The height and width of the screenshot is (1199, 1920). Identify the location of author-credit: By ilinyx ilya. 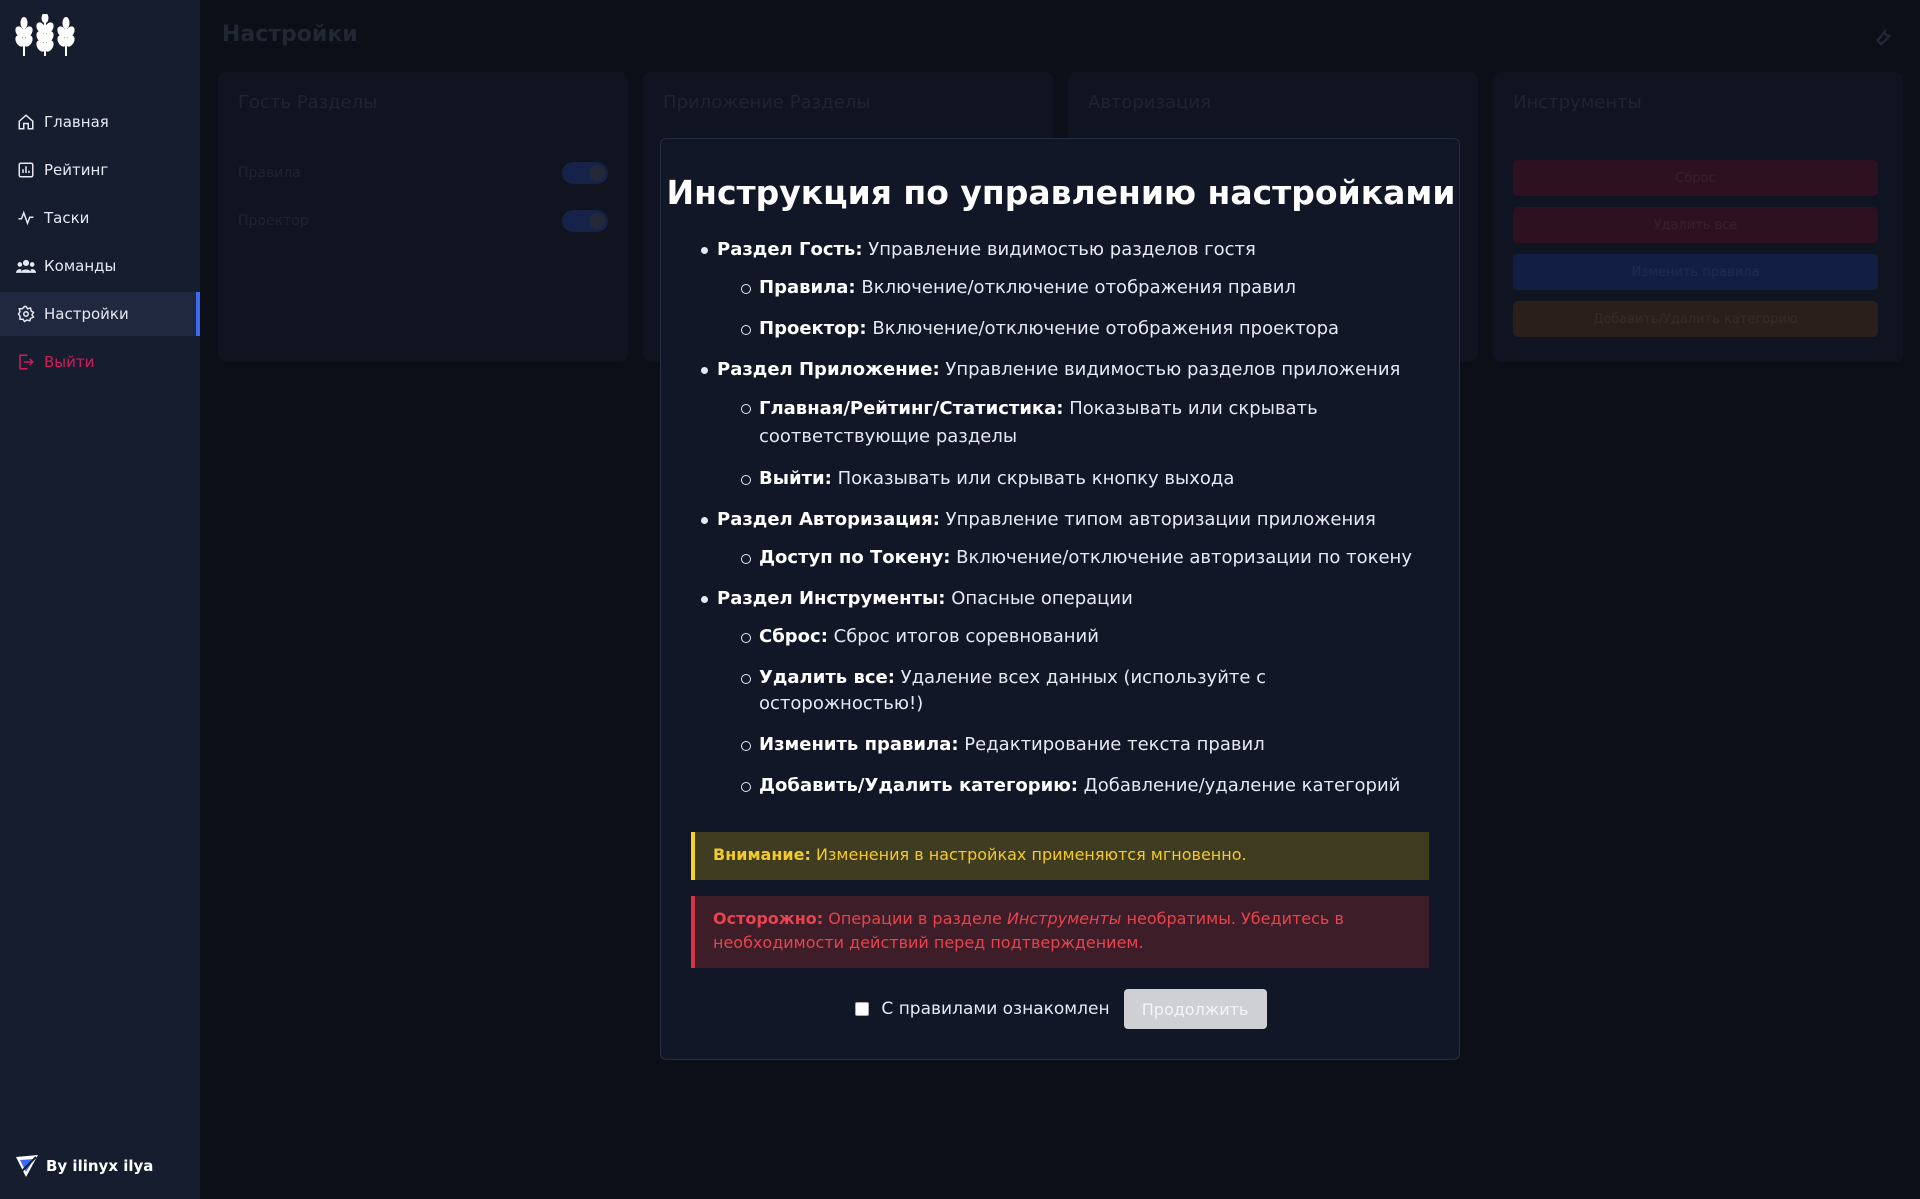
(83, 1166).